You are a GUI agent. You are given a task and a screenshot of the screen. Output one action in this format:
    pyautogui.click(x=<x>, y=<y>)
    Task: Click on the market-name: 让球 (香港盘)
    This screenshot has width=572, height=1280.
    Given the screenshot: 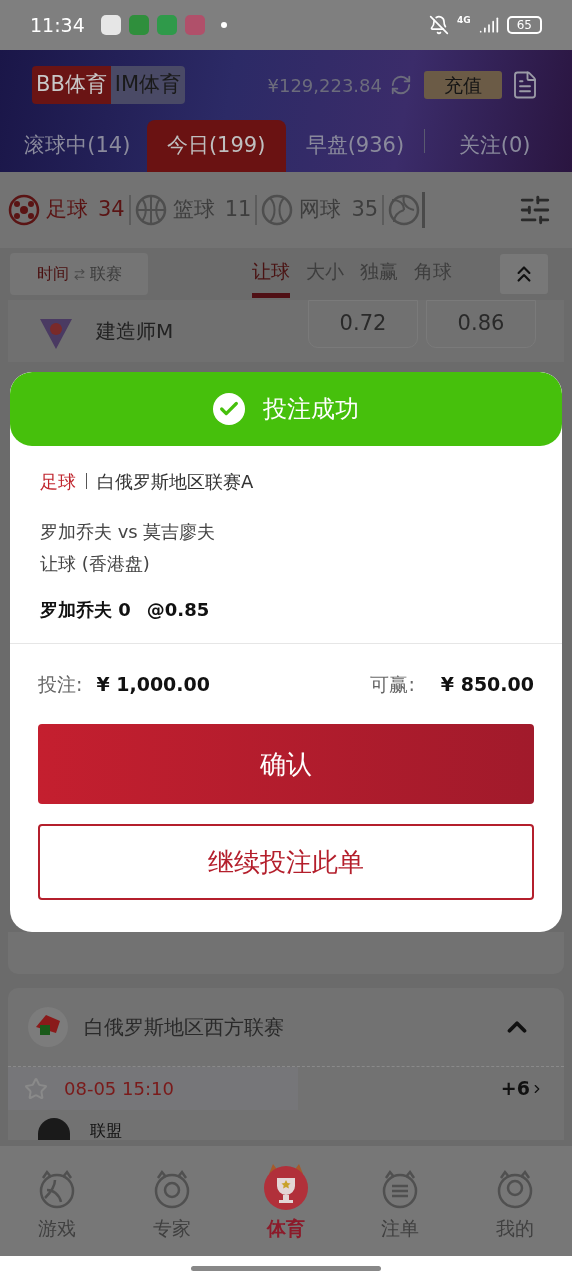 What is the action you would take?
    pyautogui.click(x=95, y=564)
    